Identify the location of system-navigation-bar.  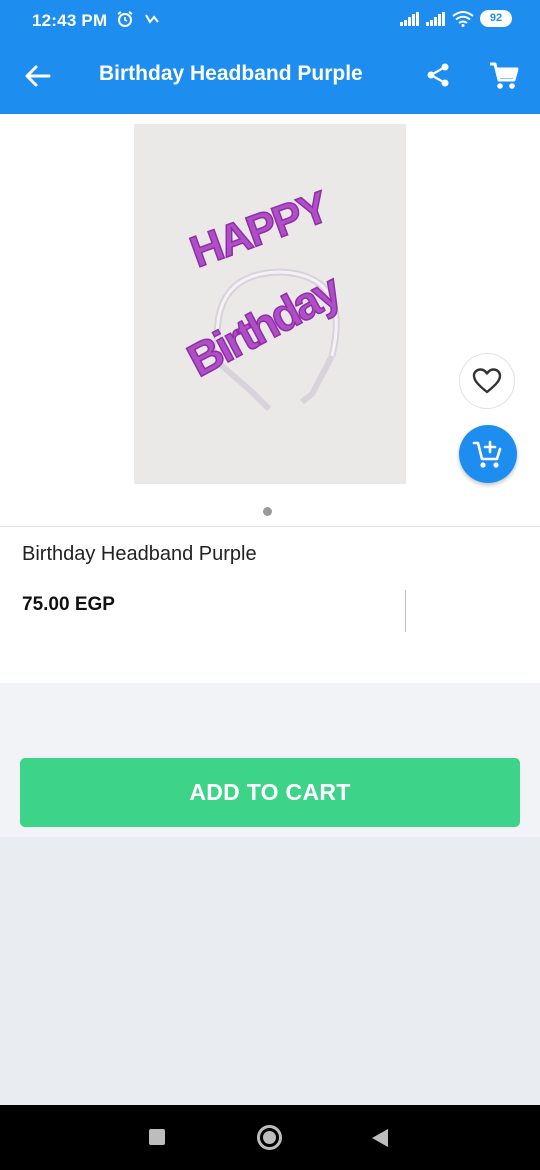
(270, 1137).